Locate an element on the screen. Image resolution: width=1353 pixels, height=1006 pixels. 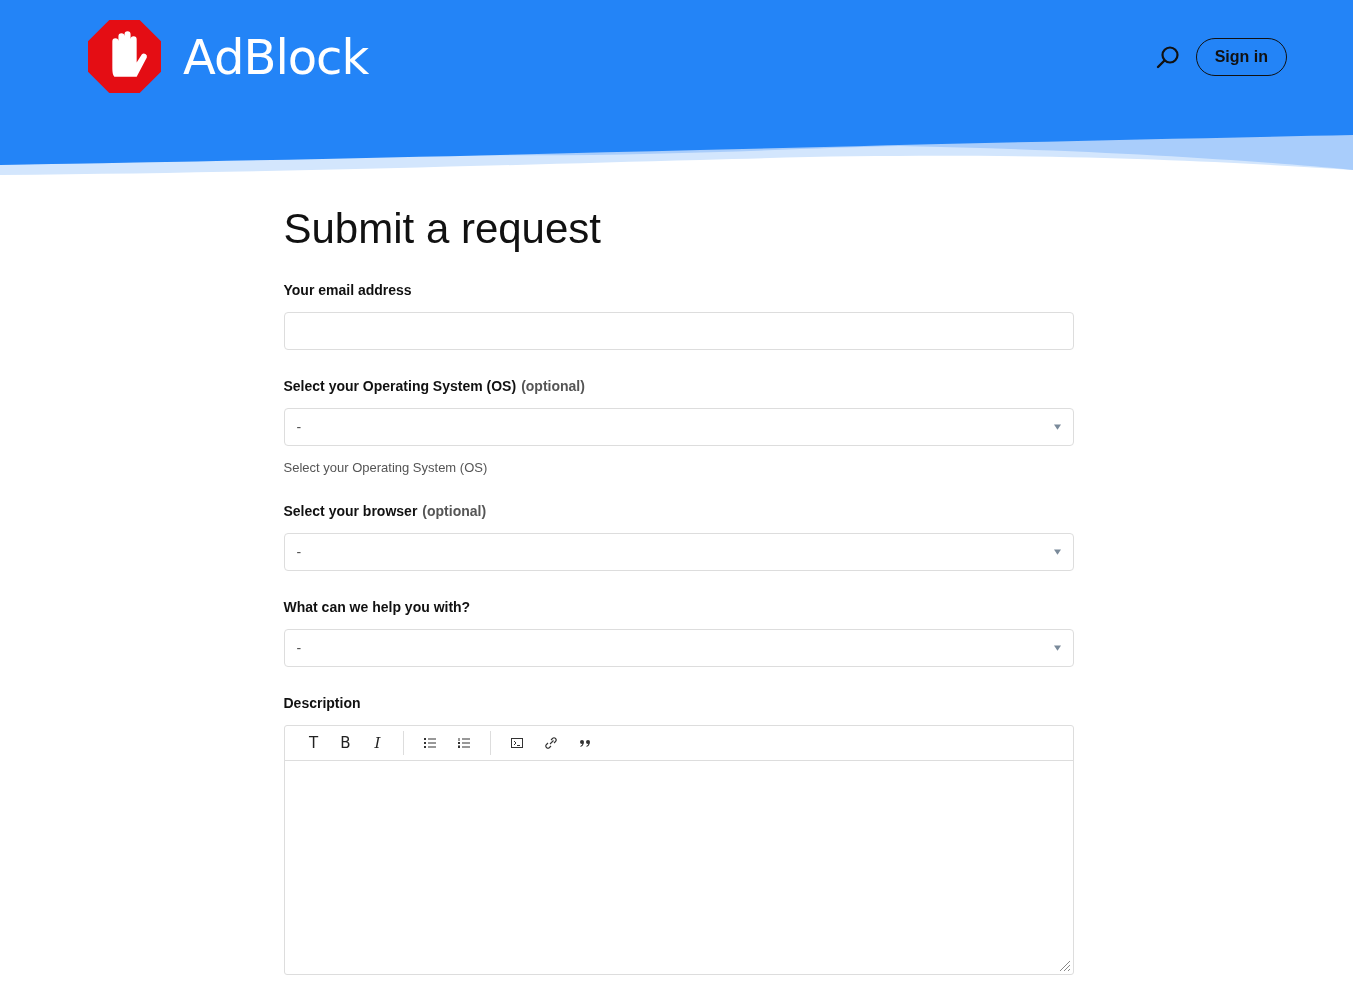
italic-button: I is located at coordinates (377, 743).